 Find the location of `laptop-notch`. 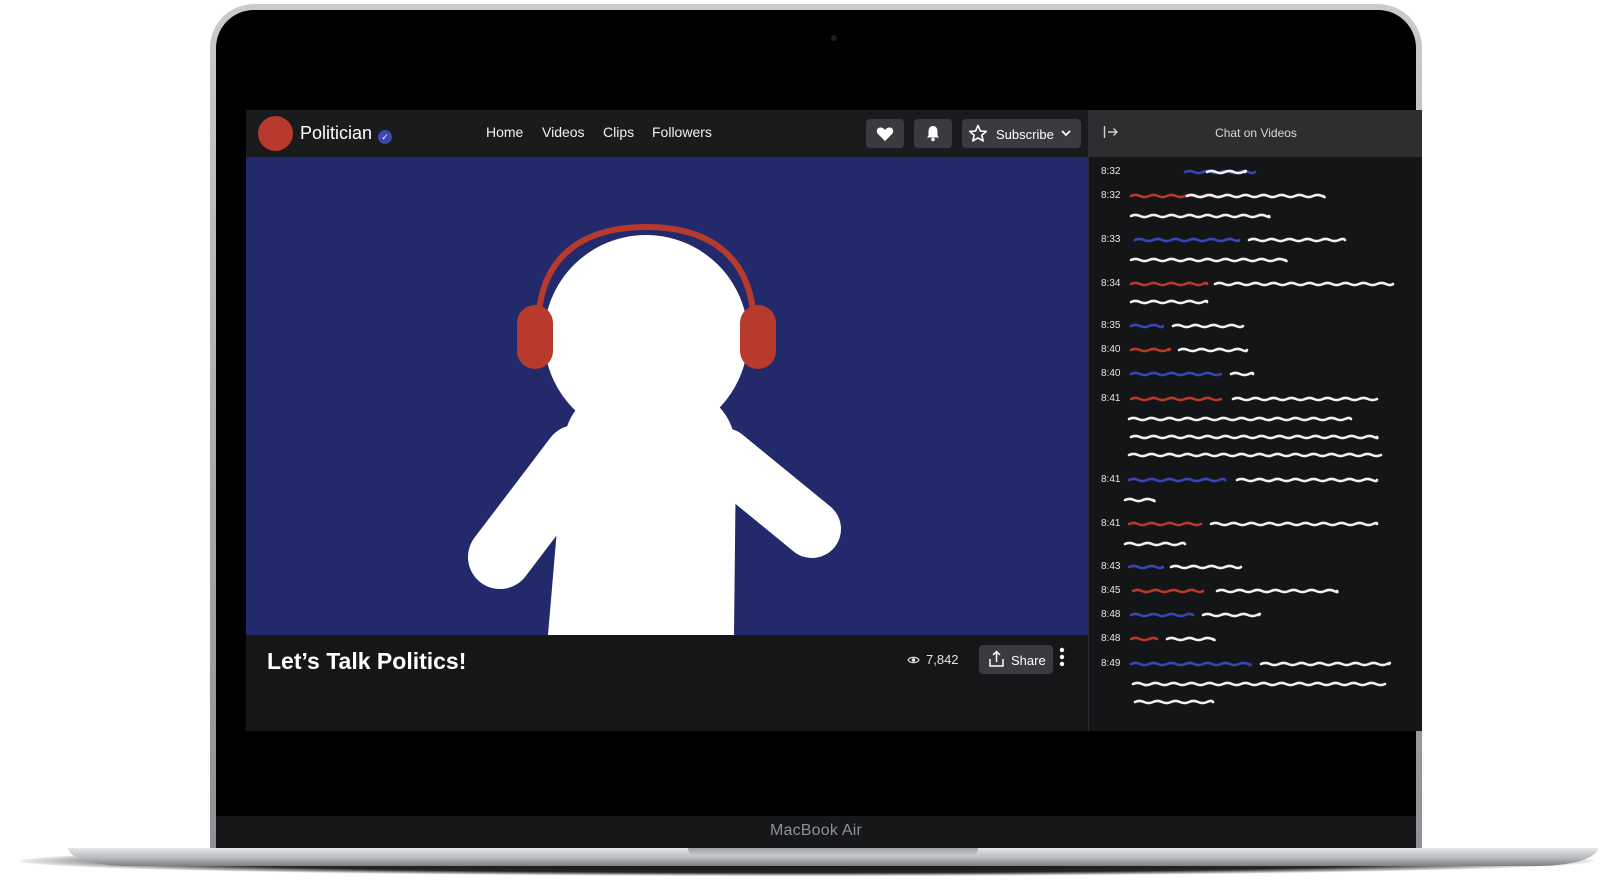

laptop-notch is located at coordinates (833, 852).